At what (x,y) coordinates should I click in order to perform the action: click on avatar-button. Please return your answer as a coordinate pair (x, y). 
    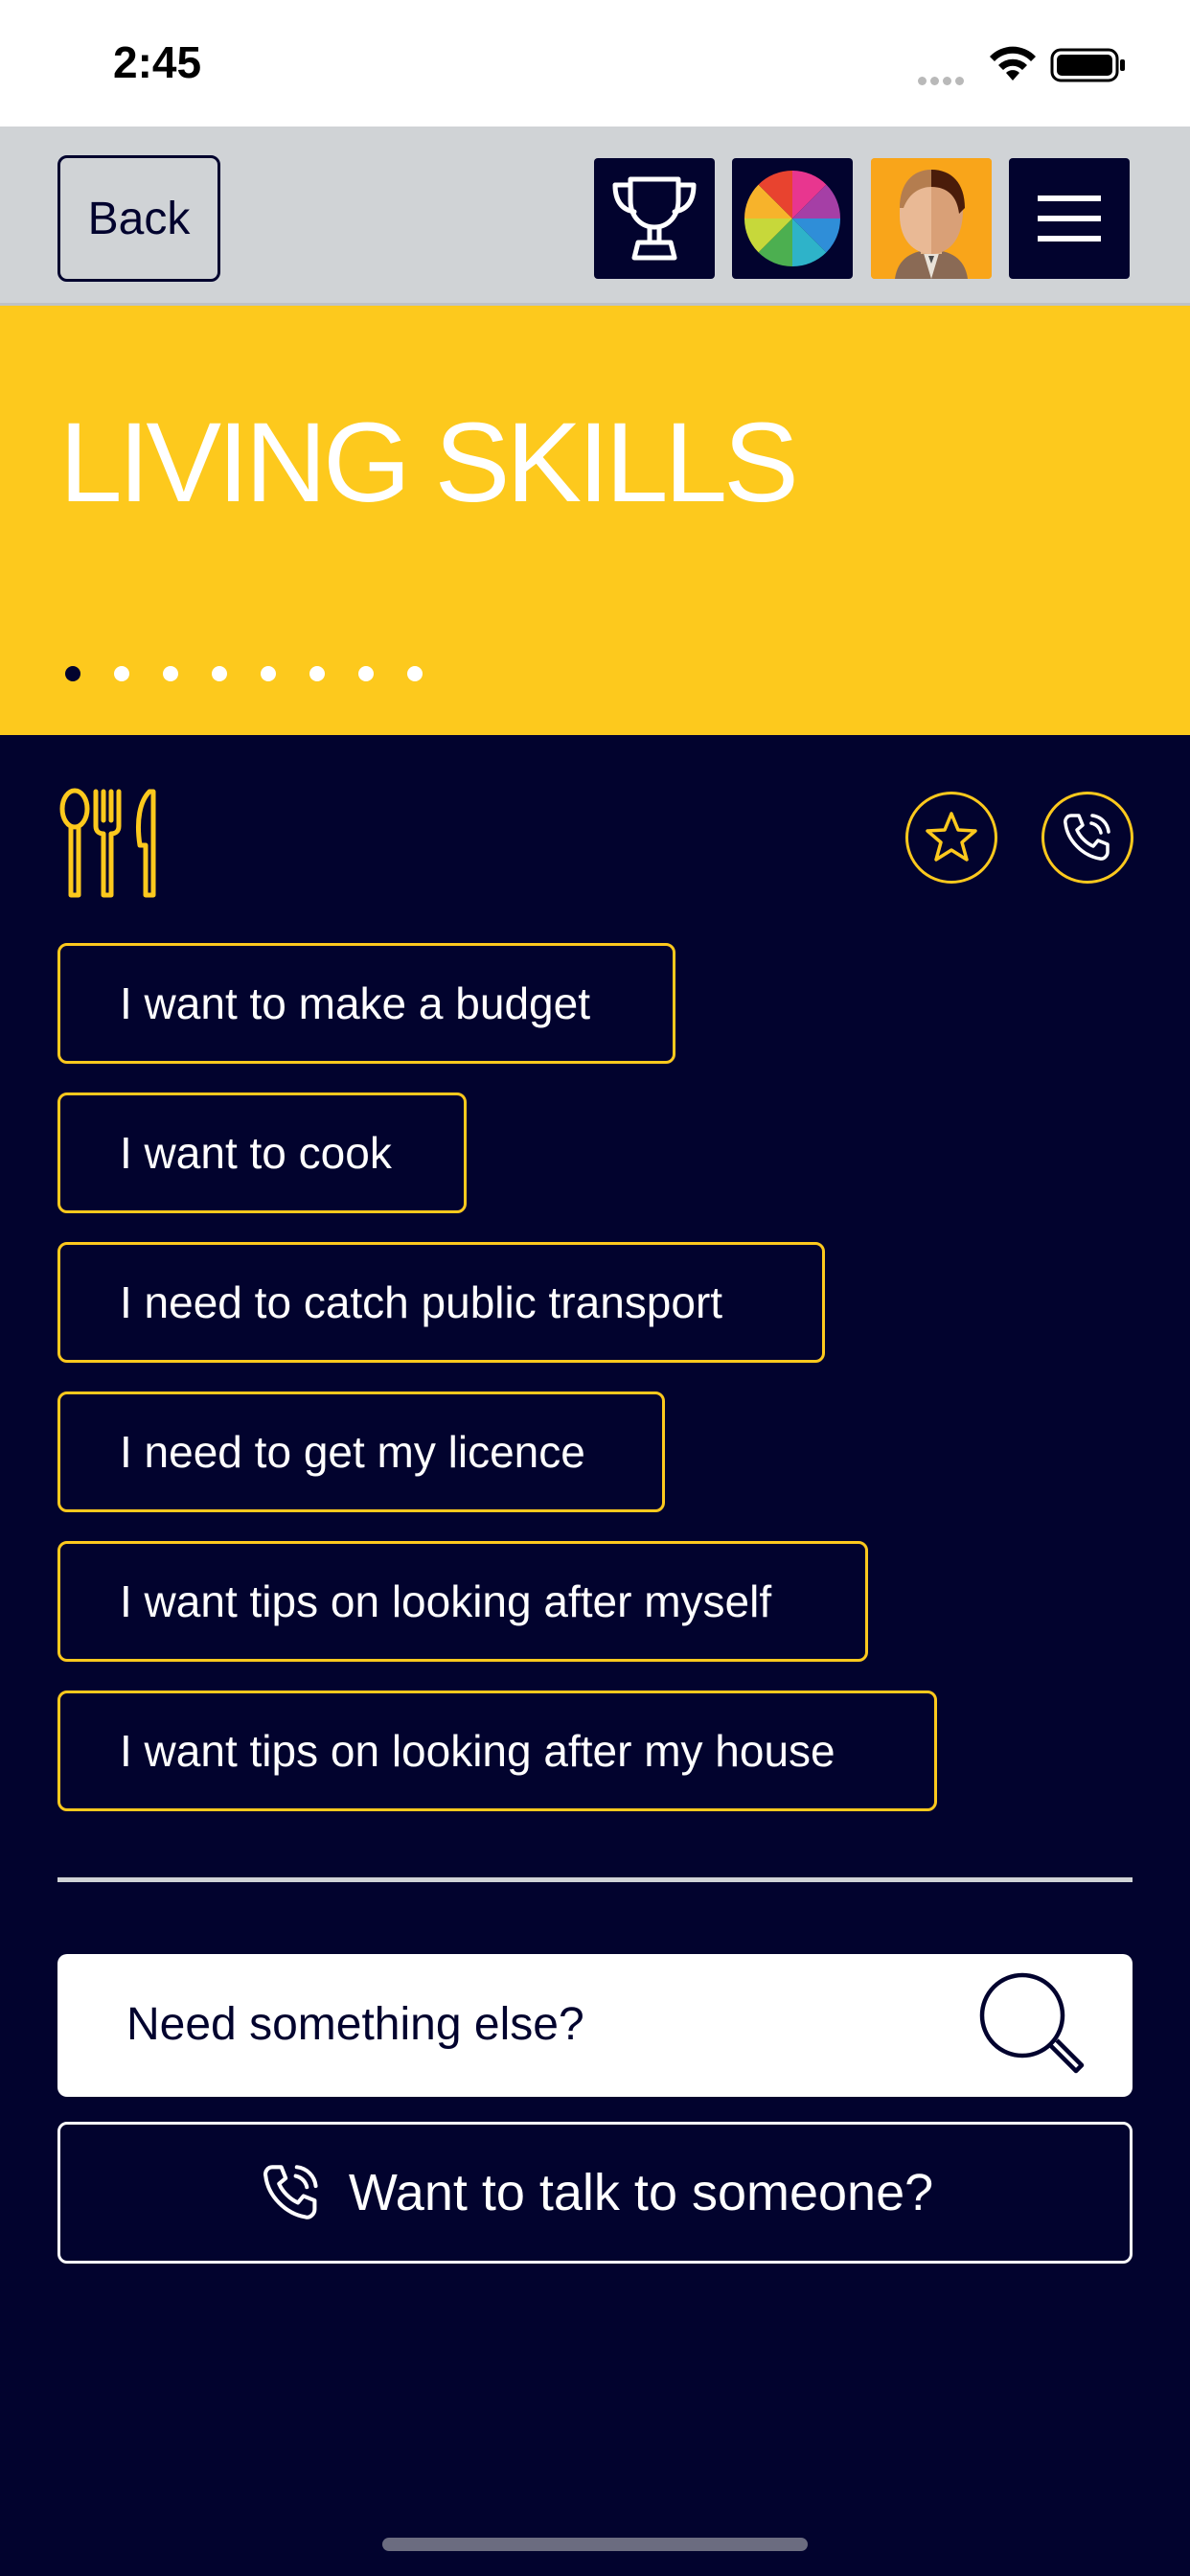
    Looking at the image, I should click on (932, 218).